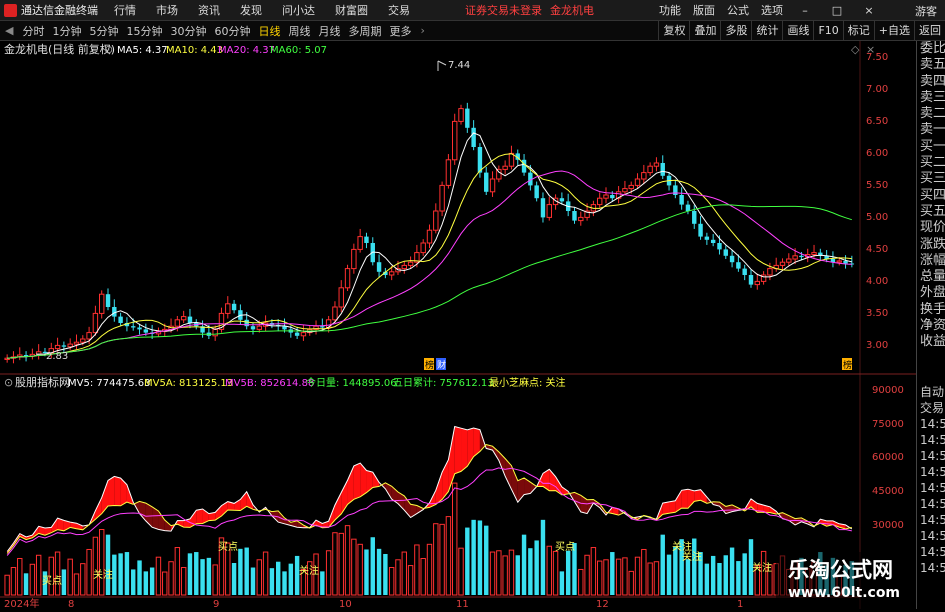 Image resolution: width=945 pixels, height=612 pixels. Describe the element at coordinates (422, 30) in the screenshot. I see `more-chevron-icon: ›` at that location.